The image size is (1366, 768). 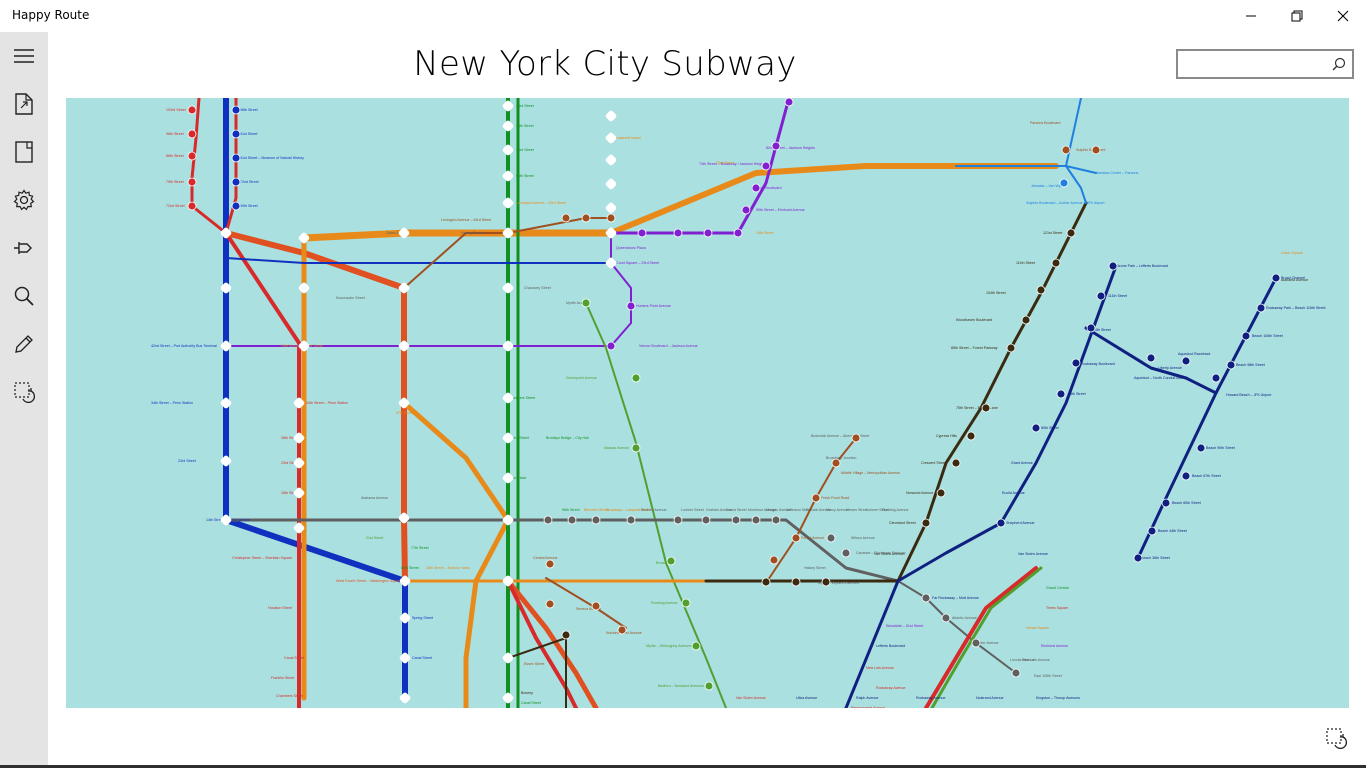 I want to click on station-label: 80th Street, so click(x=1050, y=428).